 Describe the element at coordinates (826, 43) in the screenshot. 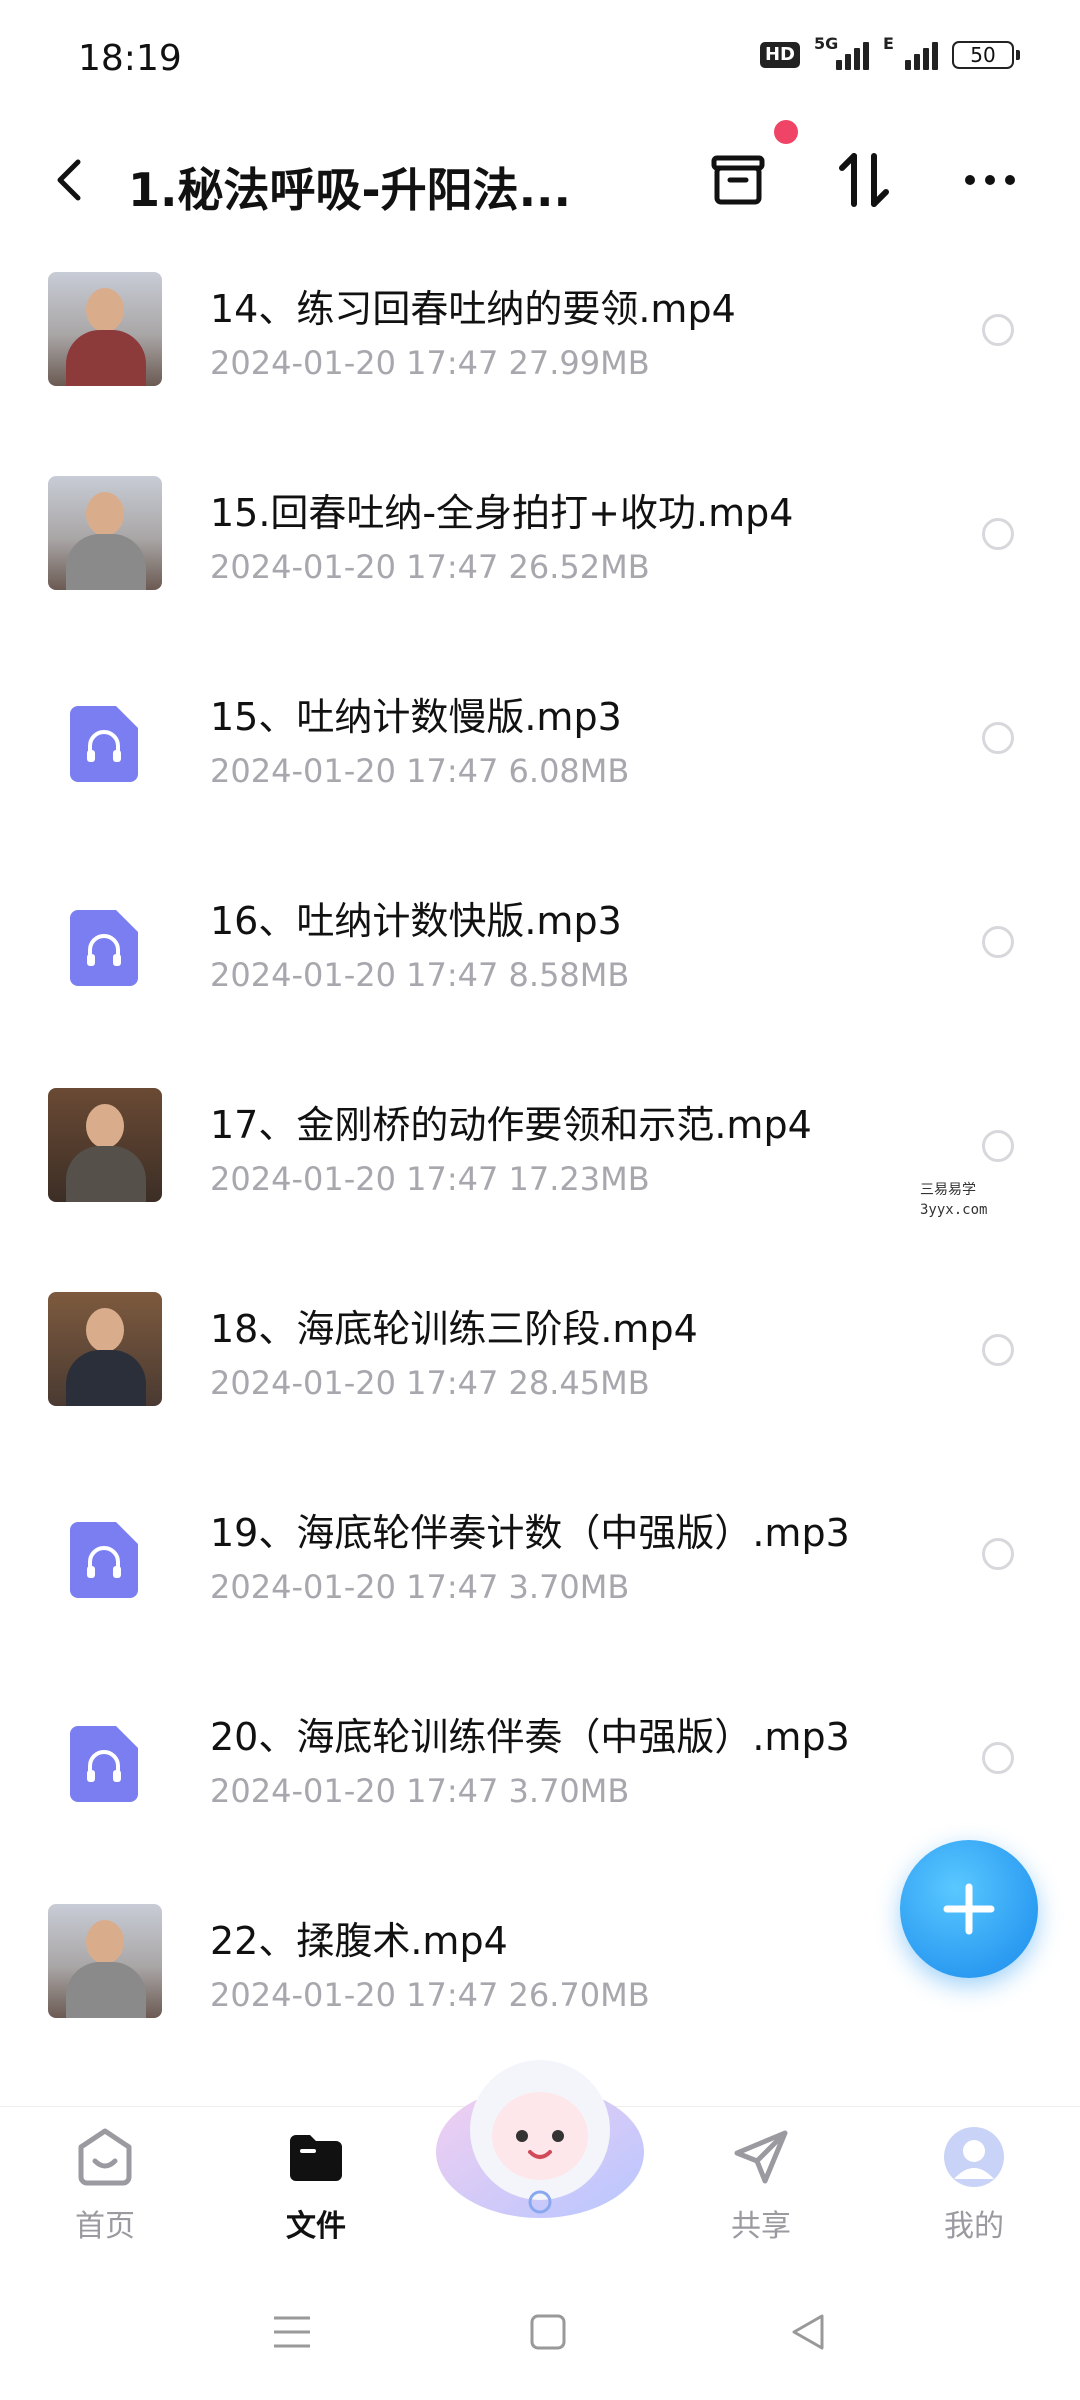

I see `network-type-label: 5G` at that location.